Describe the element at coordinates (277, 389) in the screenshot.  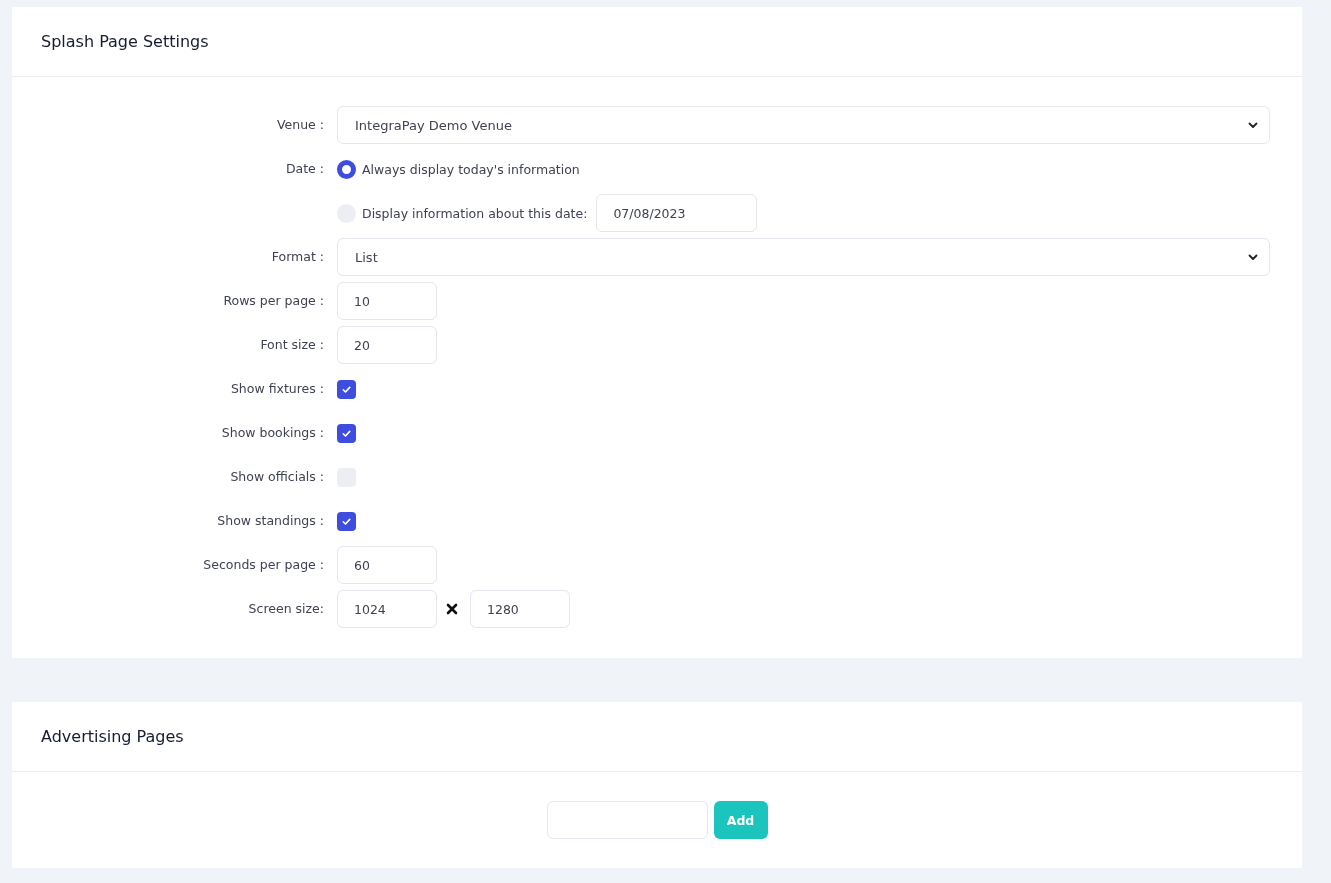
I see `field-label: Show fixtures :` at that location.